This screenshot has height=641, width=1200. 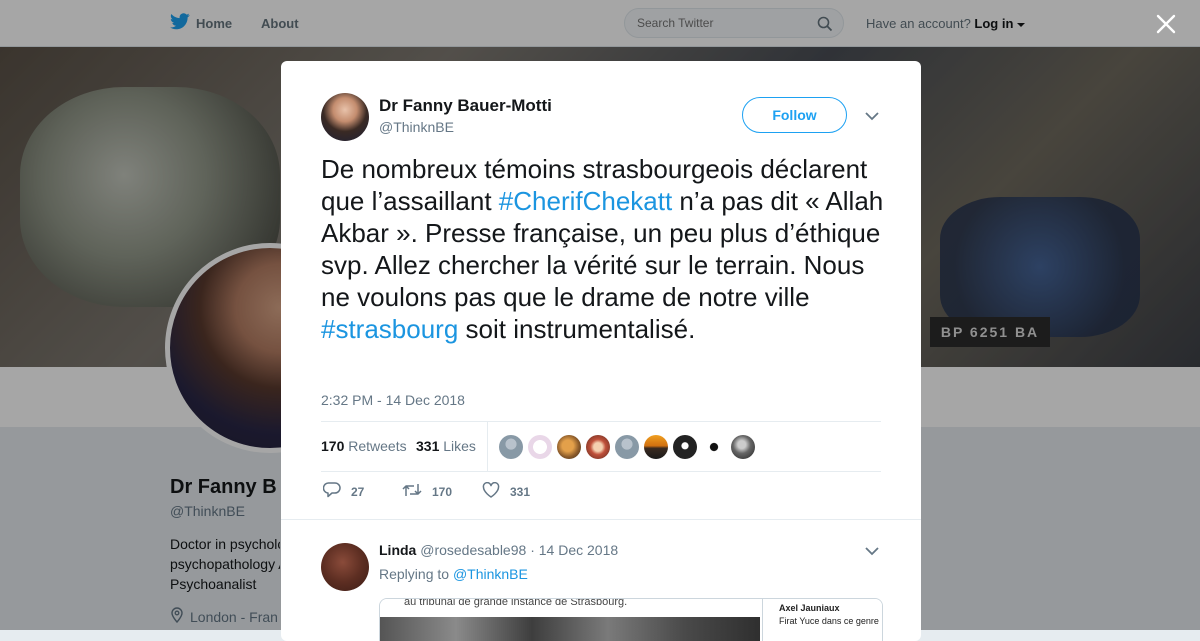 What do you see at coordinates (393, 400) in the screenshot?
I see `tweet-timestamp: 2:32 PM - 14 Dec 2018` at bounding box center [393, 400].